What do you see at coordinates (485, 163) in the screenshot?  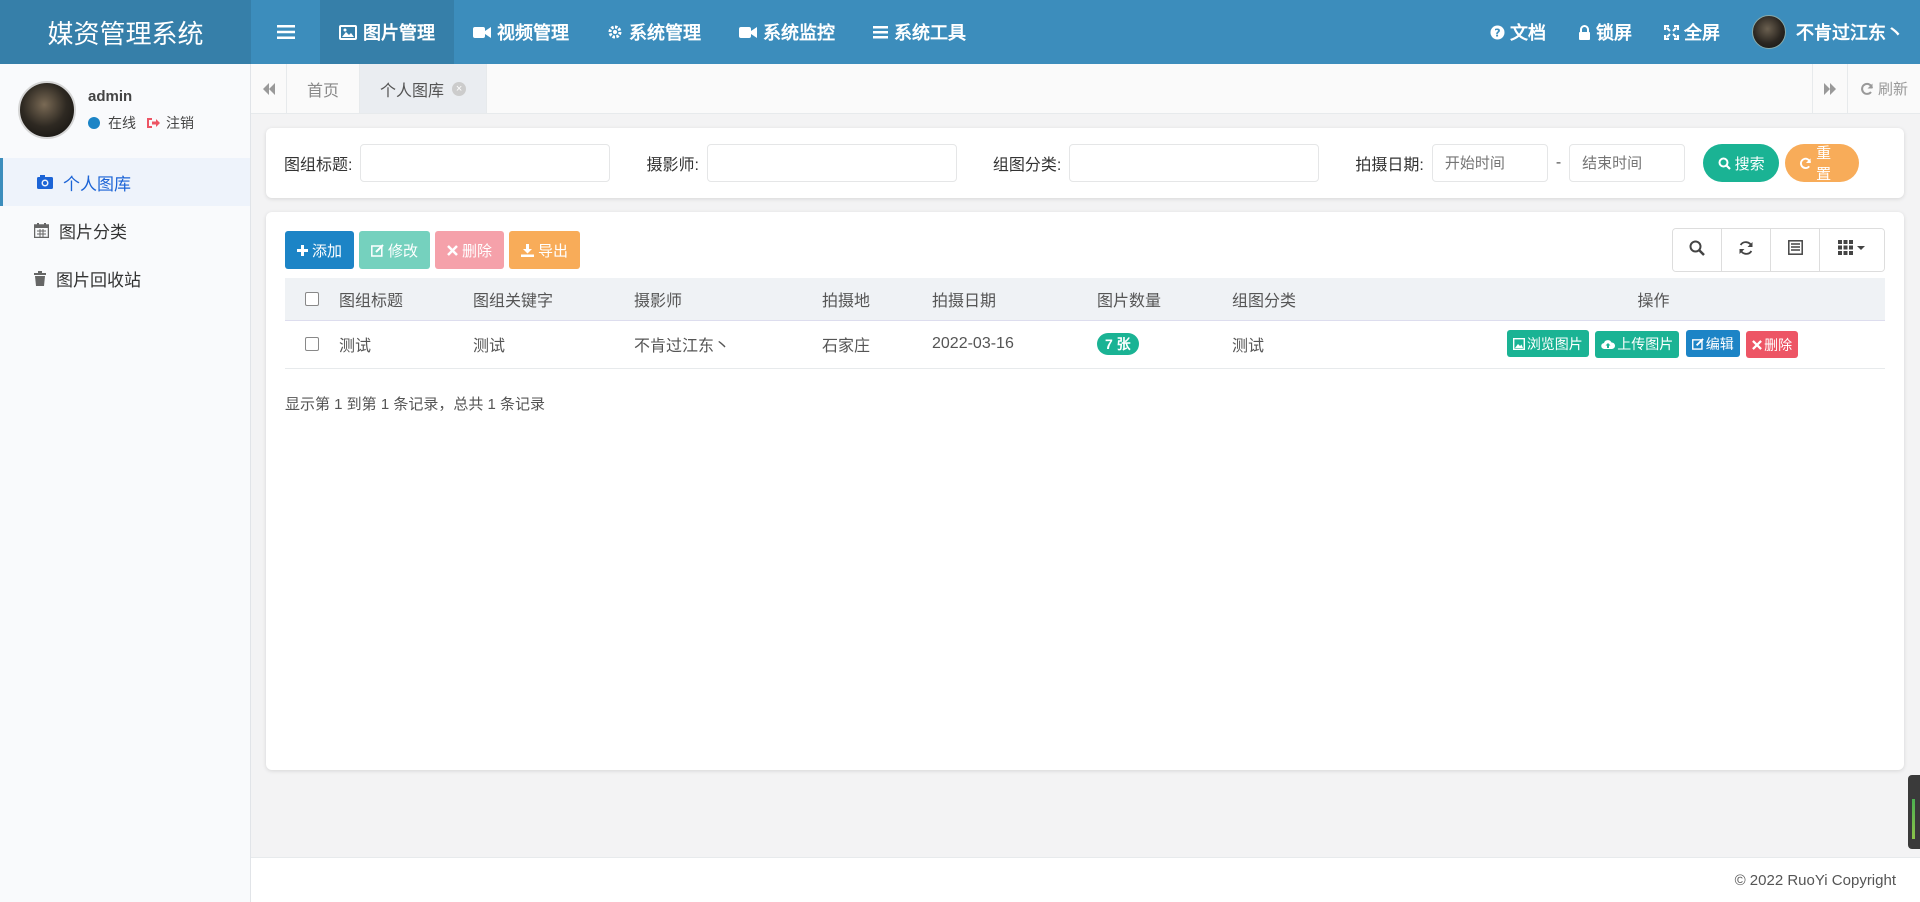 I see `title-input` at bounding box center [485, 163].